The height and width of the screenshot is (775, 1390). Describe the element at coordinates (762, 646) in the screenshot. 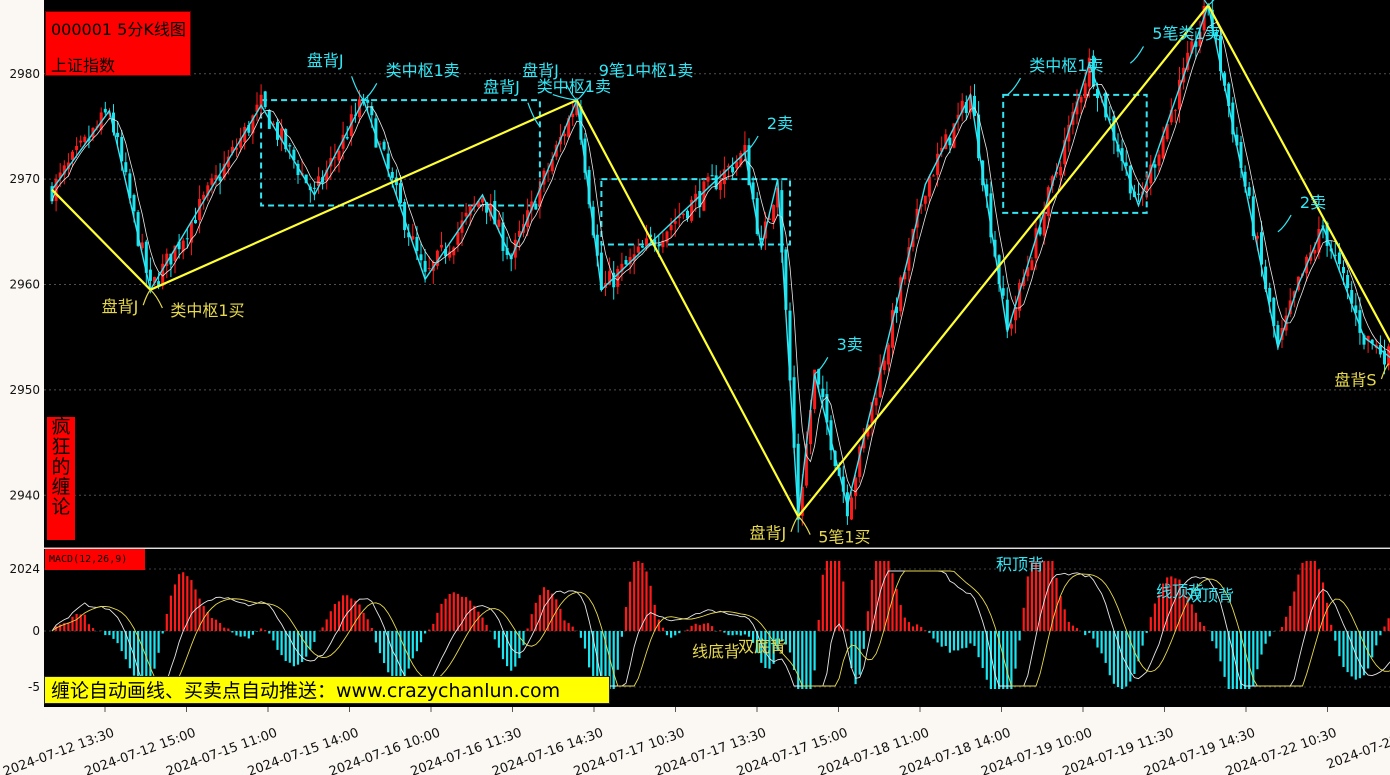

I see `macd-signal-label: 双底背` at that location.